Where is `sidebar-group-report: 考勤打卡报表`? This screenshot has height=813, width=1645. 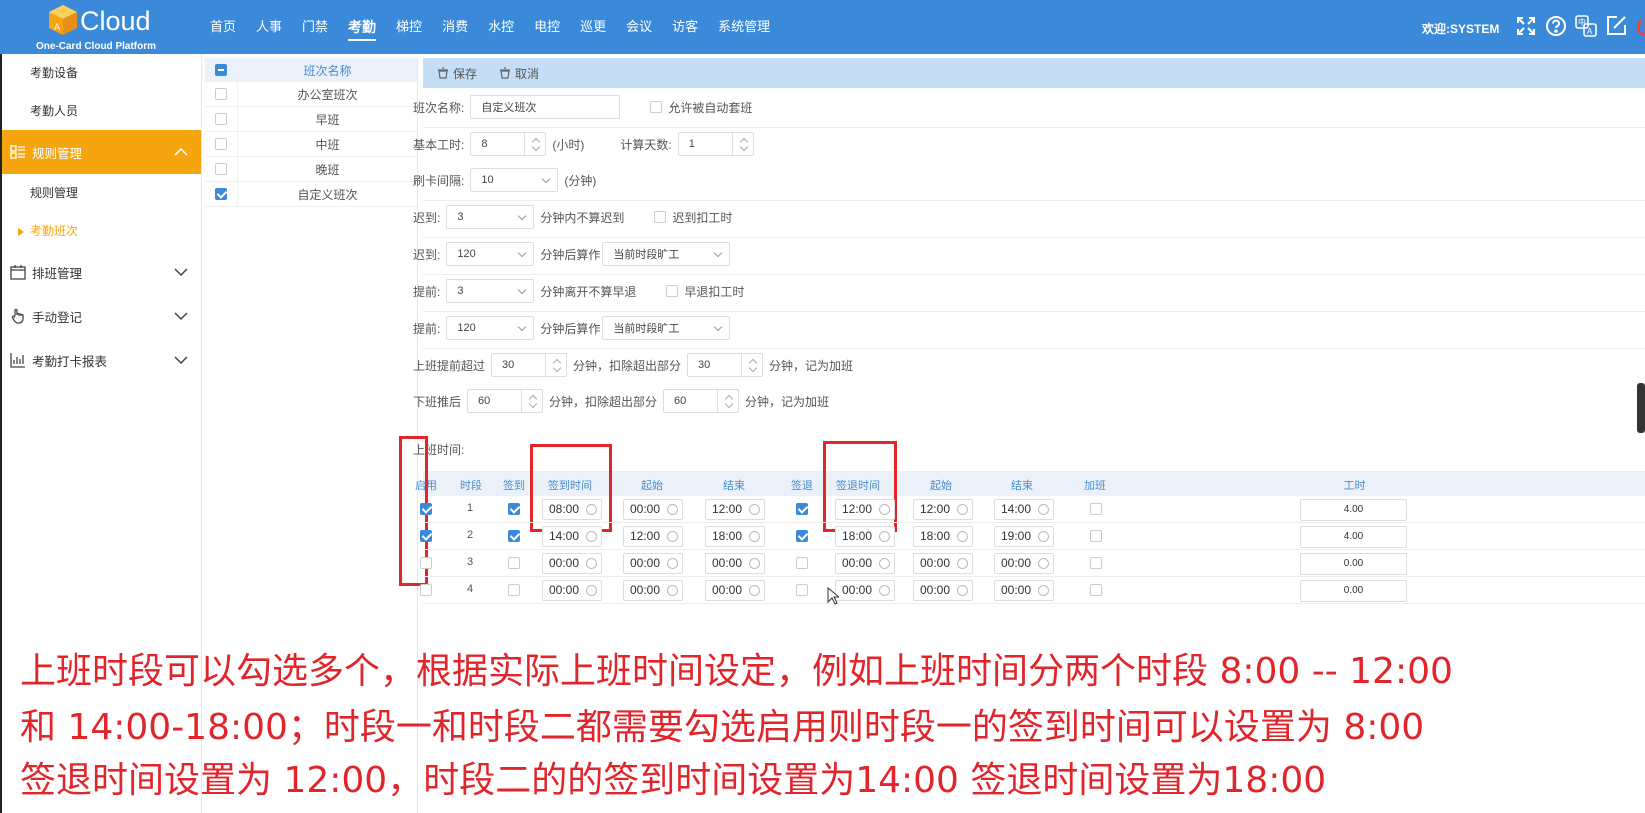 sidebar-group-report: 考勤打卡报表 is located at coordinates (101, 360).